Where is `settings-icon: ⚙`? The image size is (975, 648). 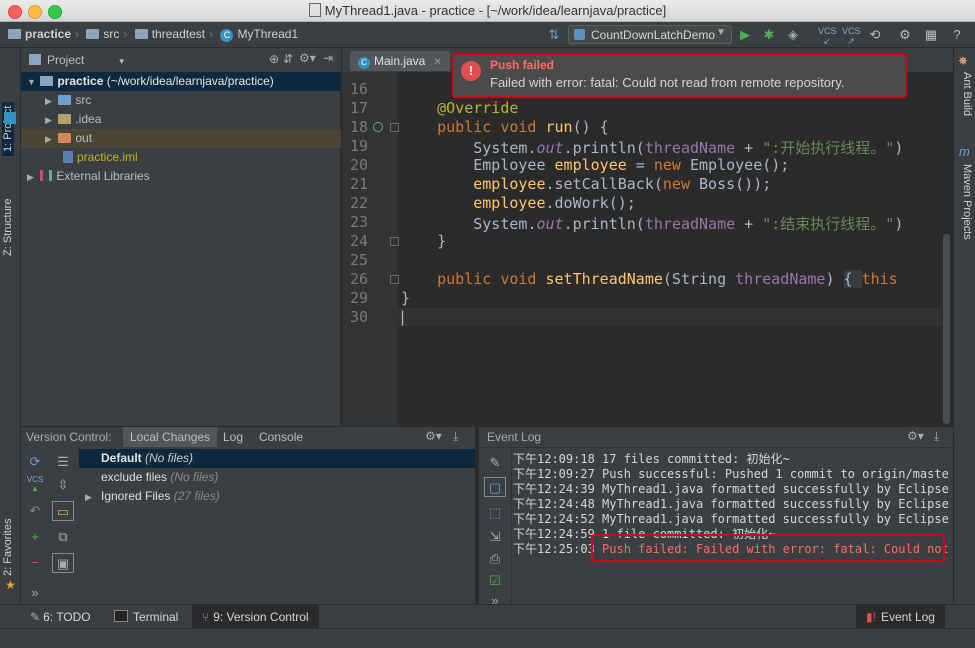
settings-icon: ⚙ is located at coordinates (905, 35).